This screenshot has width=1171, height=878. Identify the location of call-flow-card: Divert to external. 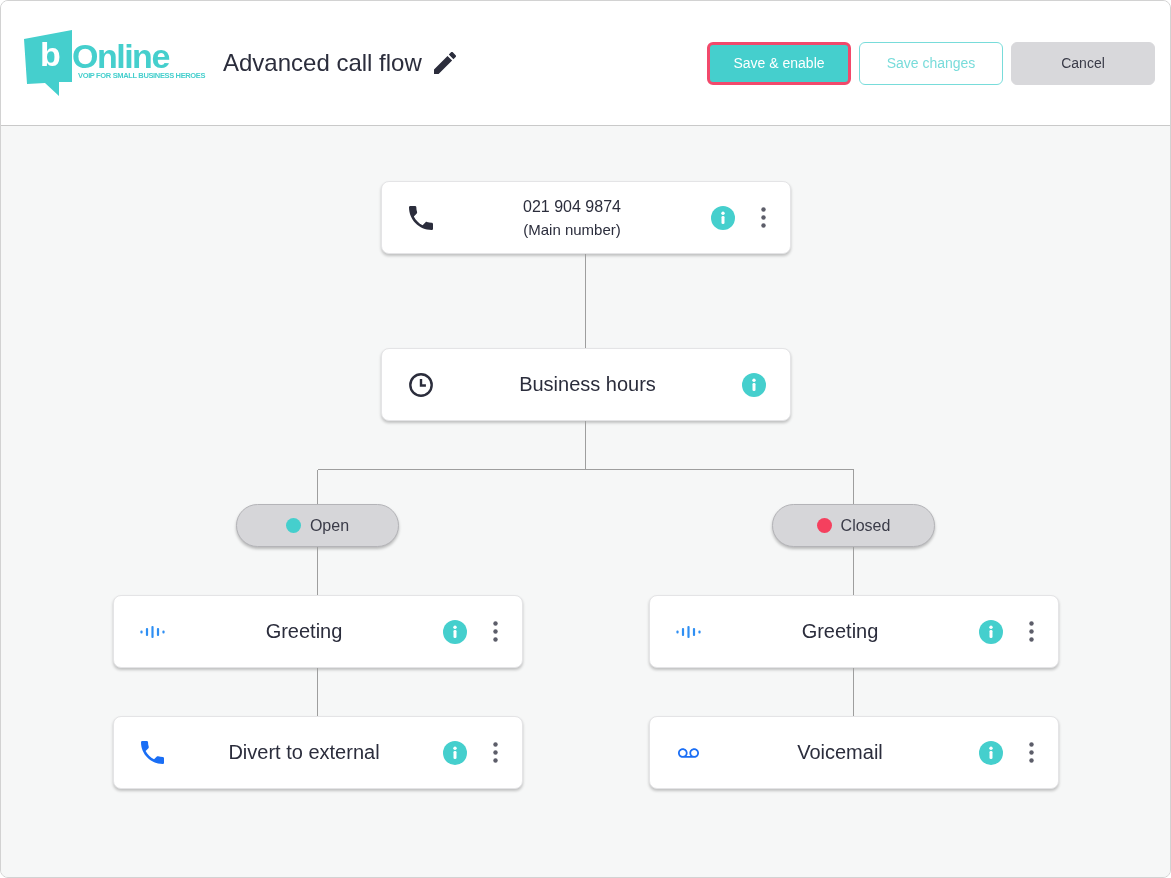
(317, 752).